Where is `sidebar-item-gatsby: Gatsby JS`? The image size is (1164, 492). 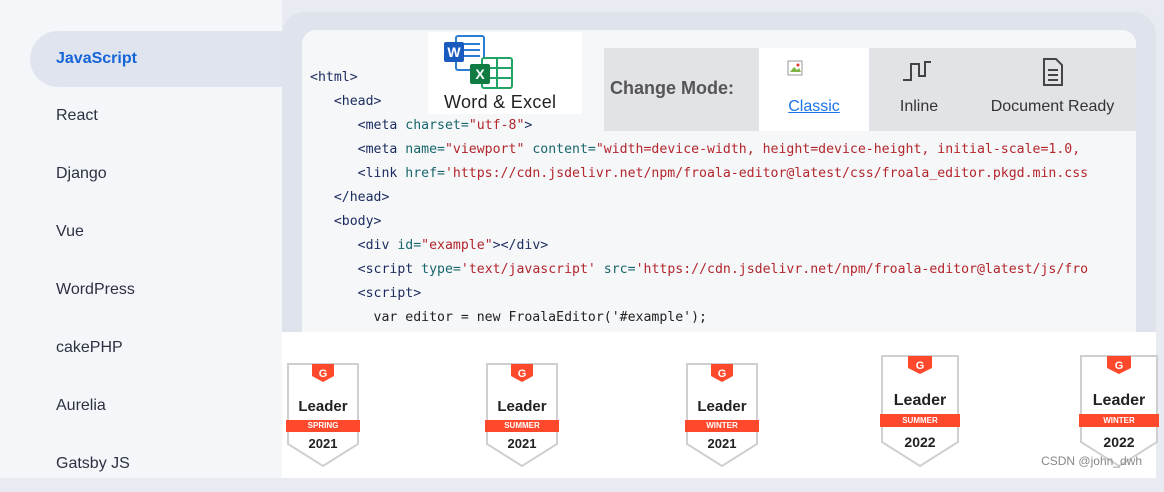 sidebar-item-gatsby: Gatsby JS is located at coordinates (156, 464).